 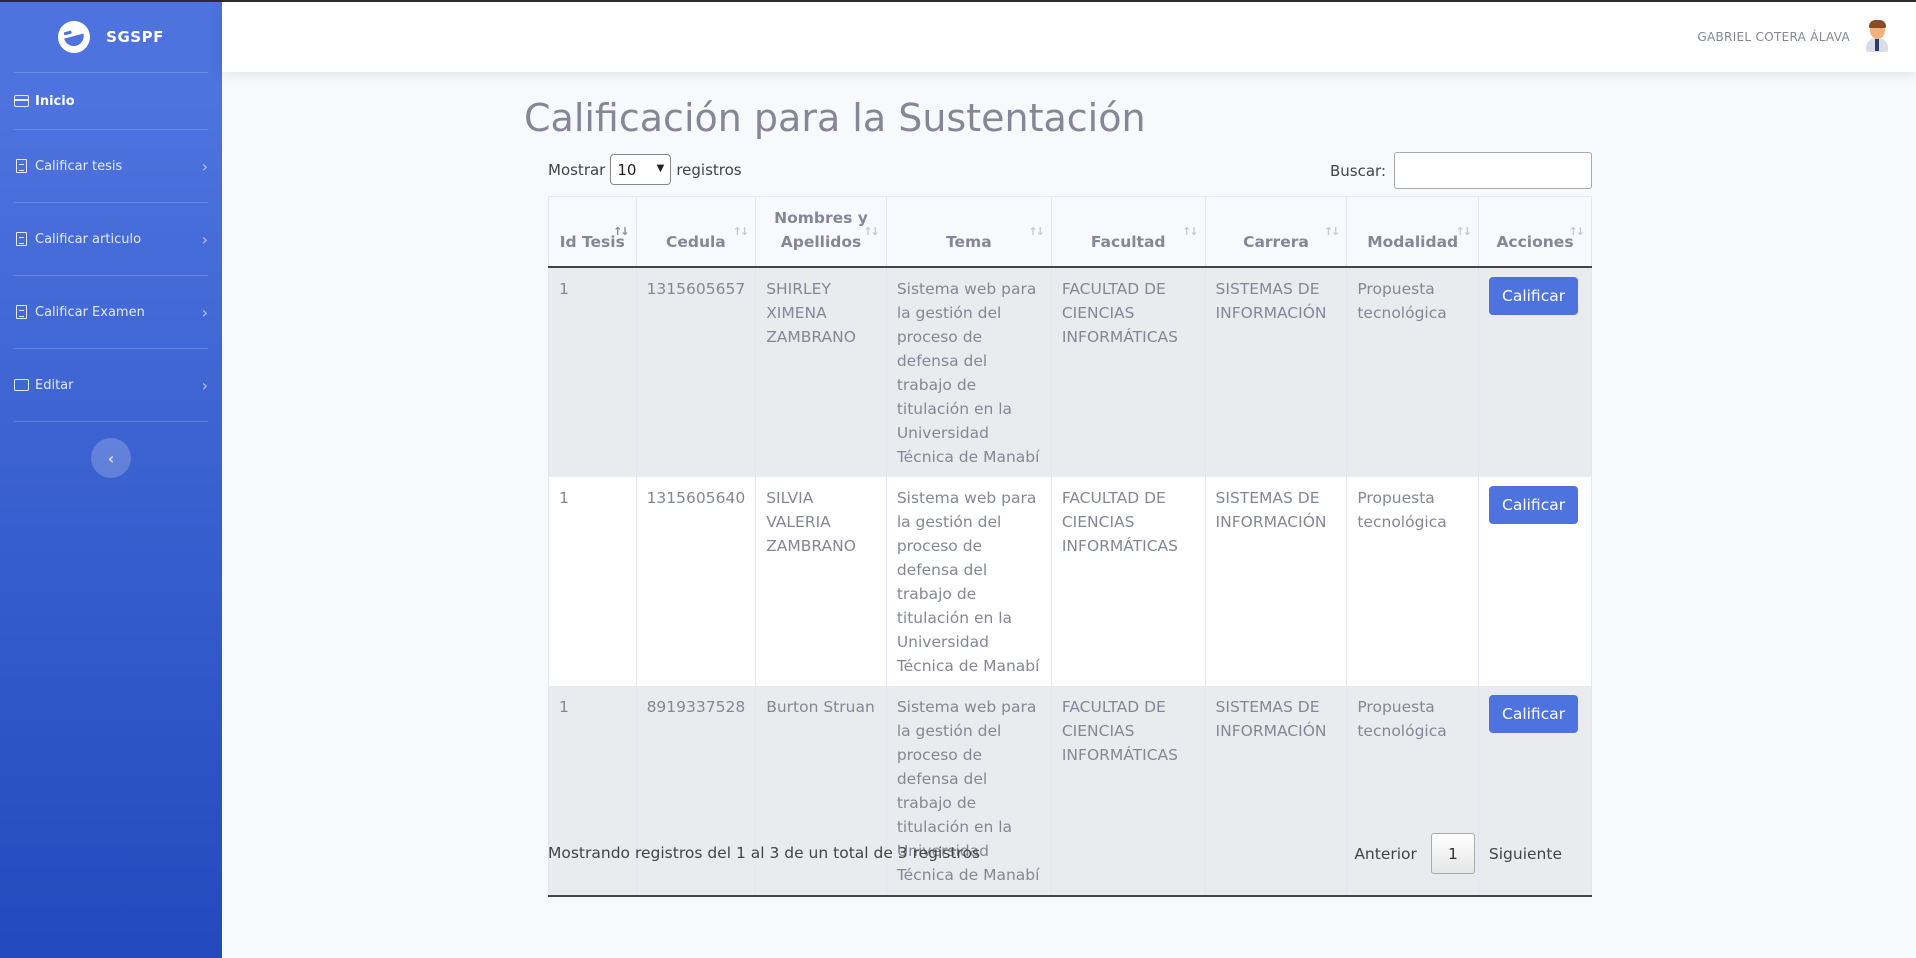 I want to click on user-name: GABRIEL COTERA ÁLAVA, so click(x=1773, y=37).